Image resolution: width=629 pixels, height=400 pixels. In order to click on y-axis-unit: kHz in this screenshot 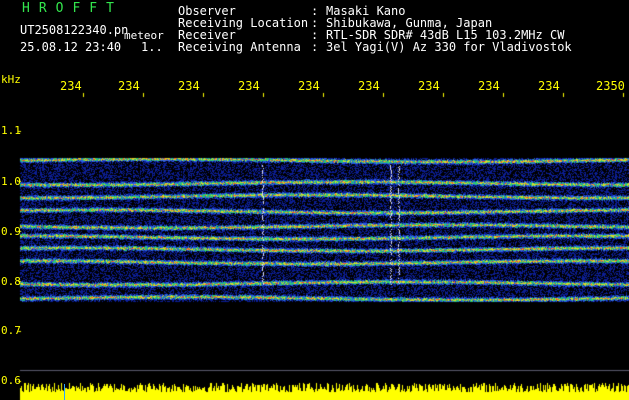, I will do `click(11, 79)`.